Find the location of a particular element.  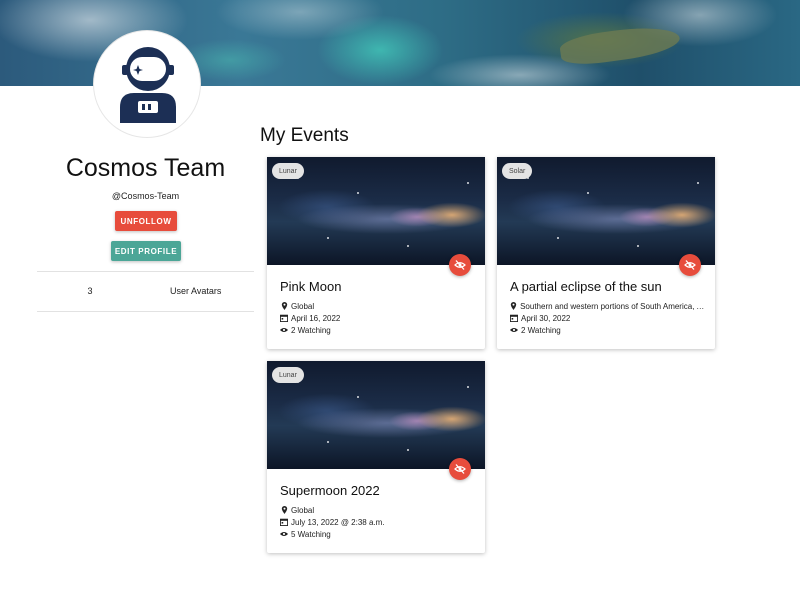

unfollow-button: UNFOLLOW is located at coordinates (146, 221).